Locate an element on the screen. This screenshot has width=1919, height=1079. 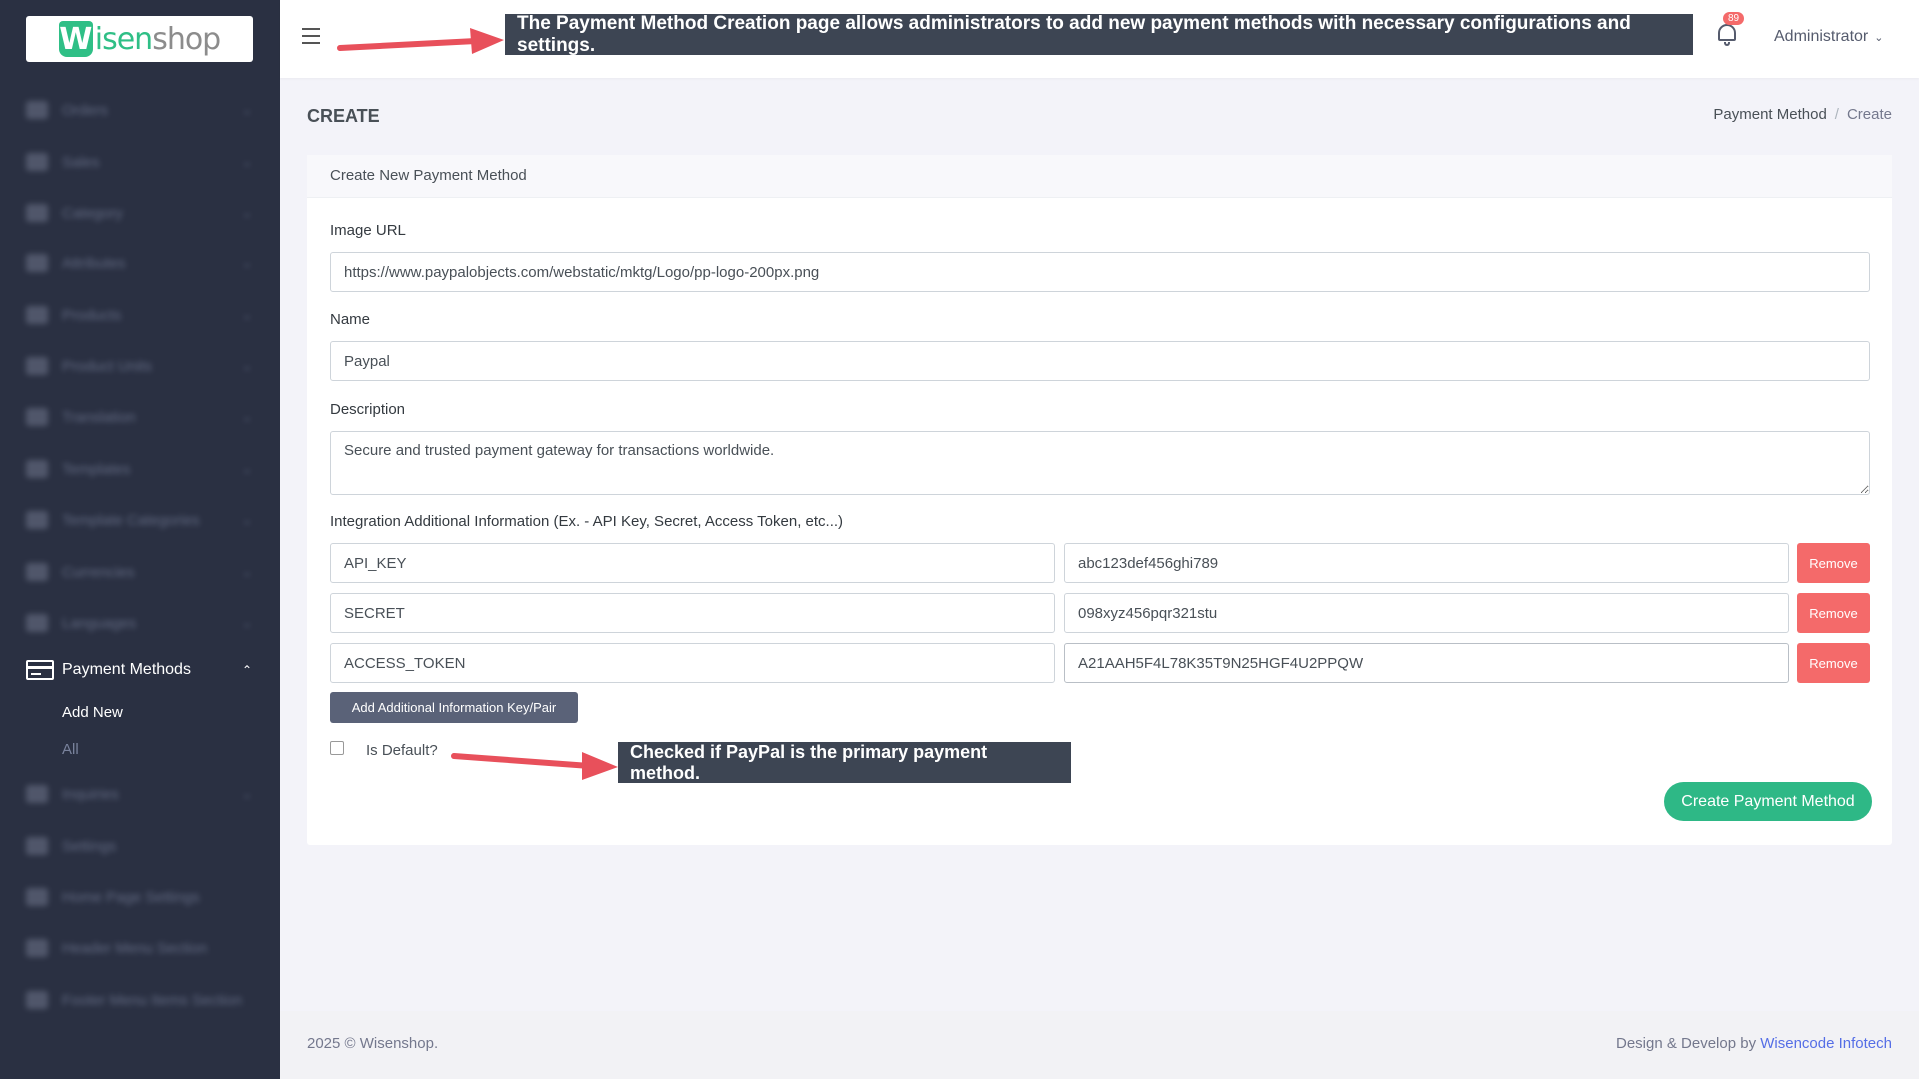
breadcrumb-link-payment-method: Payment Method is located at coordinates (1769, 114).